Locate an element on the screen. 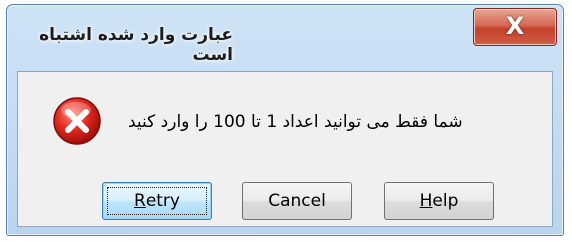  retry-button: Retry is located at coordinates (157, 201).